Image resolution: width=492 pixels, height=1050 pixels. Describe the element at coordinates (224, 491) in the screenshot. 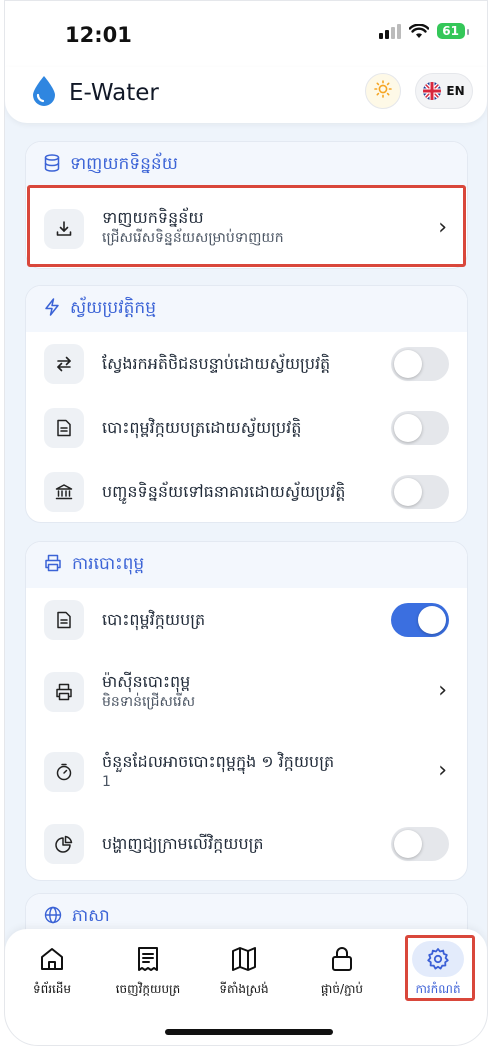

I see `row-title: បញ្ជូនទិន្នន័យទៅធនាគារដោយស្វ័យប្រវត្តិ` at that location.